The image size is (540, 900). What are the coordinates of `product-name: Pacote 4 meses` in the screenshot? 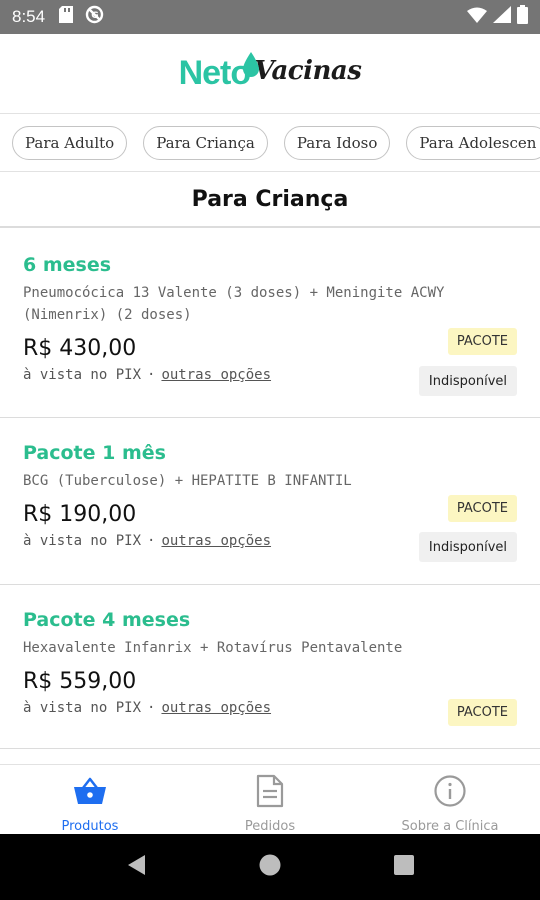 It's located at (107, 620).